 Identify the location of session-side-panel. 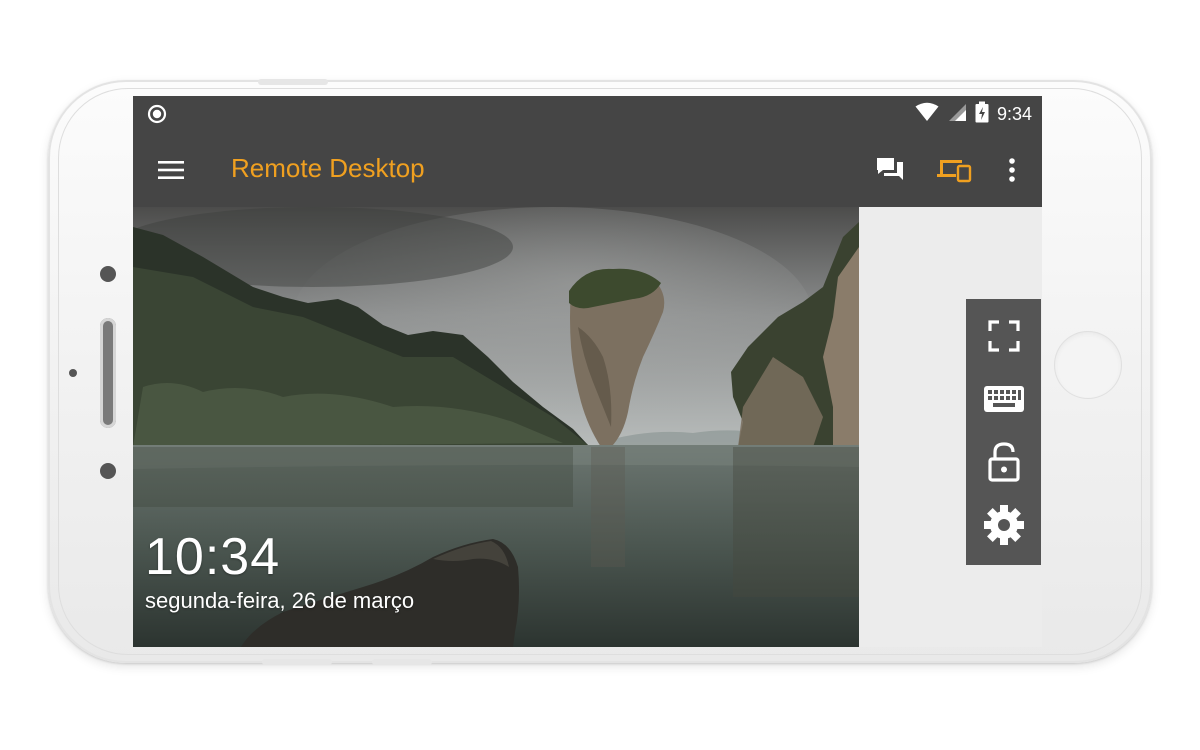
(1003, 432).